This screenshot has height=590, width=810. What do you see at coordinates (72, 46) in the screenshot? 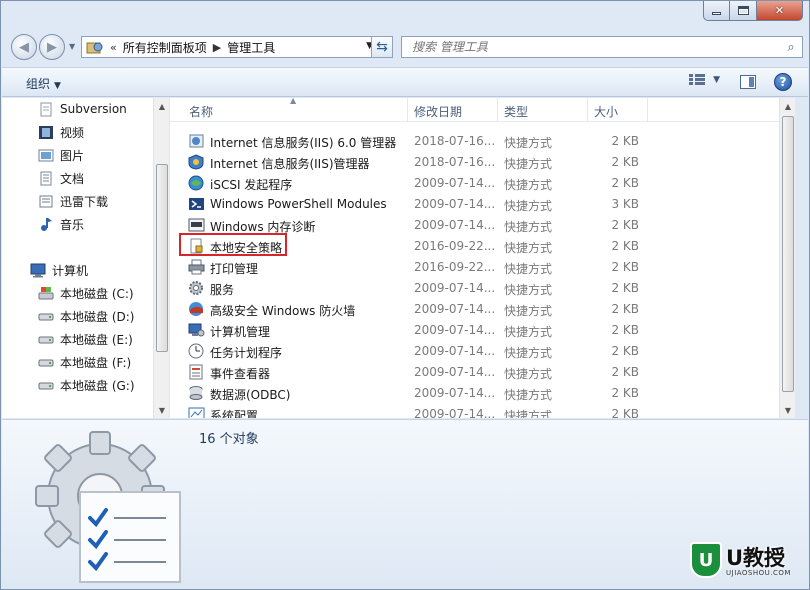
I see `recent-pages-dropdown: ▼` at bounding box center [72, 46].